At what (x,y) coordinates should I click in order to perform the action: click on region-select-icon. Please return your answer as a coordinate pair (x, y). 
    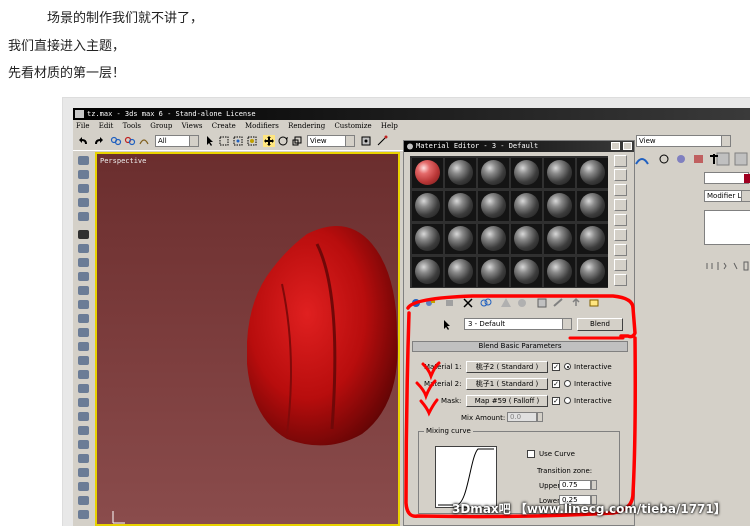
    Looking at the image, I should click on (238, 141).